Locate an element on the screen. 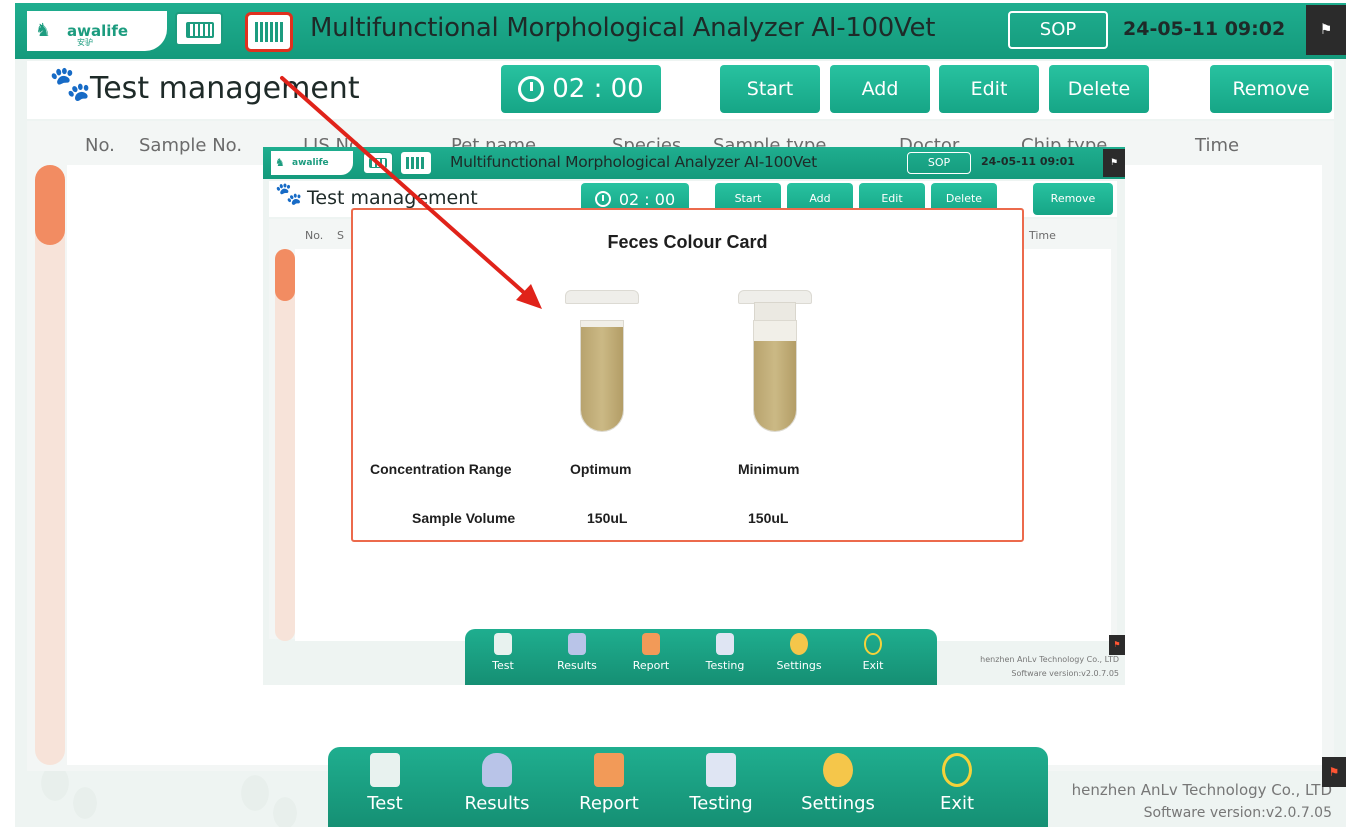  dock-label: Testing is located at coordinates (721, 803).